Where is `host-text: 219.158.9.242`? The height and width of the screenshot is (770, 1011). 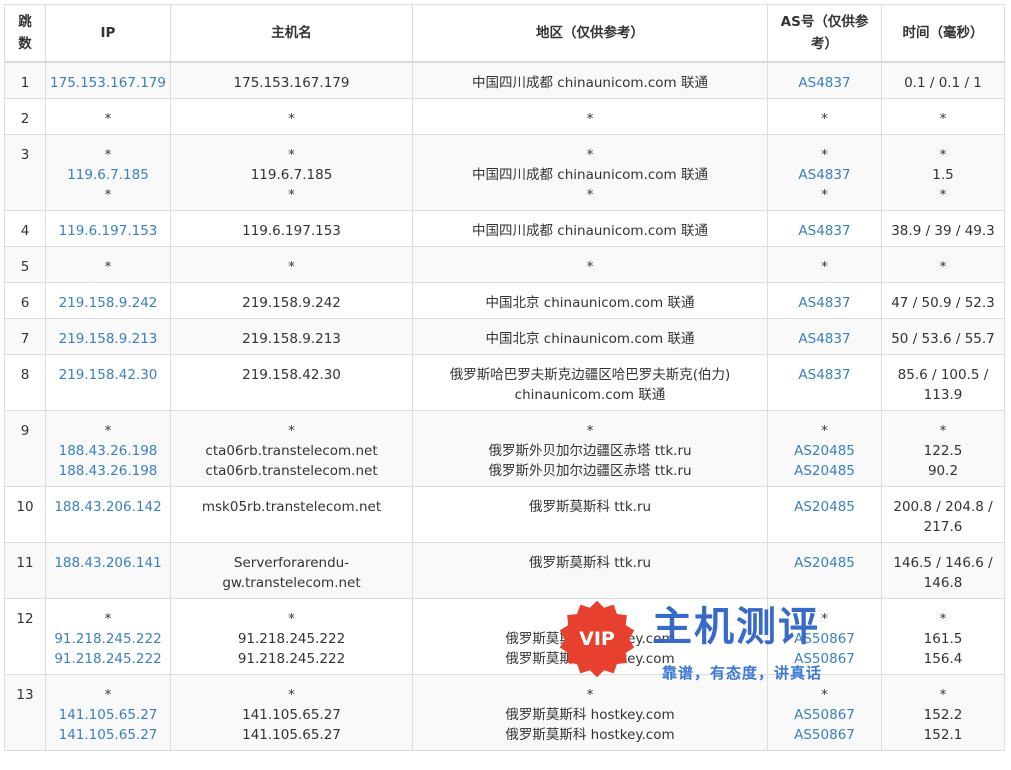
host-text: 219.158.9.242 is located at coordinates (291, 302).